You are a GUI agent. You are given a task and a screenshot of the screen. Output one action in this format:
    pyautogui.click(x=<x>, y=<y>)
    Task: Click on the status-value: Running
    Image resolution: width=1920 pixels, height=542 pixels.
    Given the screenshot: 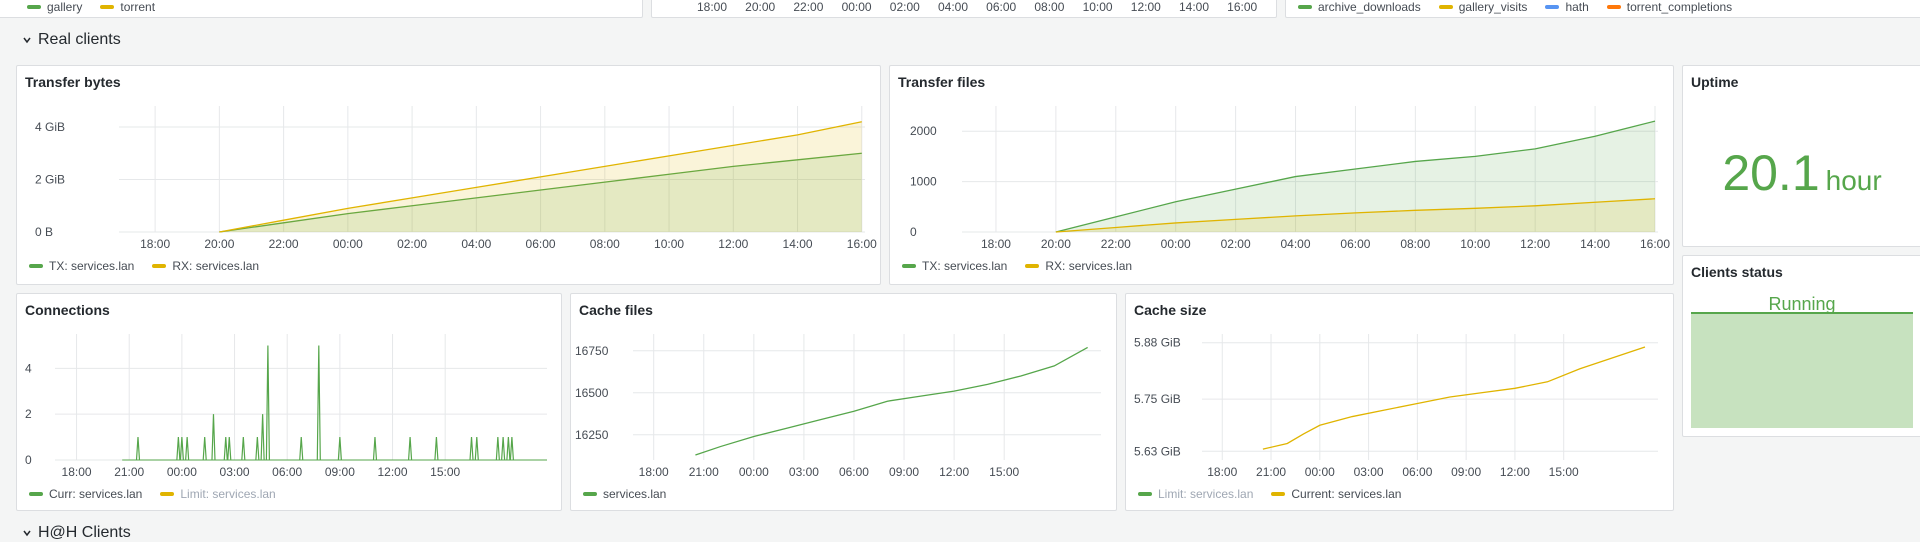 What is the action you would take?
    pyautogui.click(x=1802, y=304)
    